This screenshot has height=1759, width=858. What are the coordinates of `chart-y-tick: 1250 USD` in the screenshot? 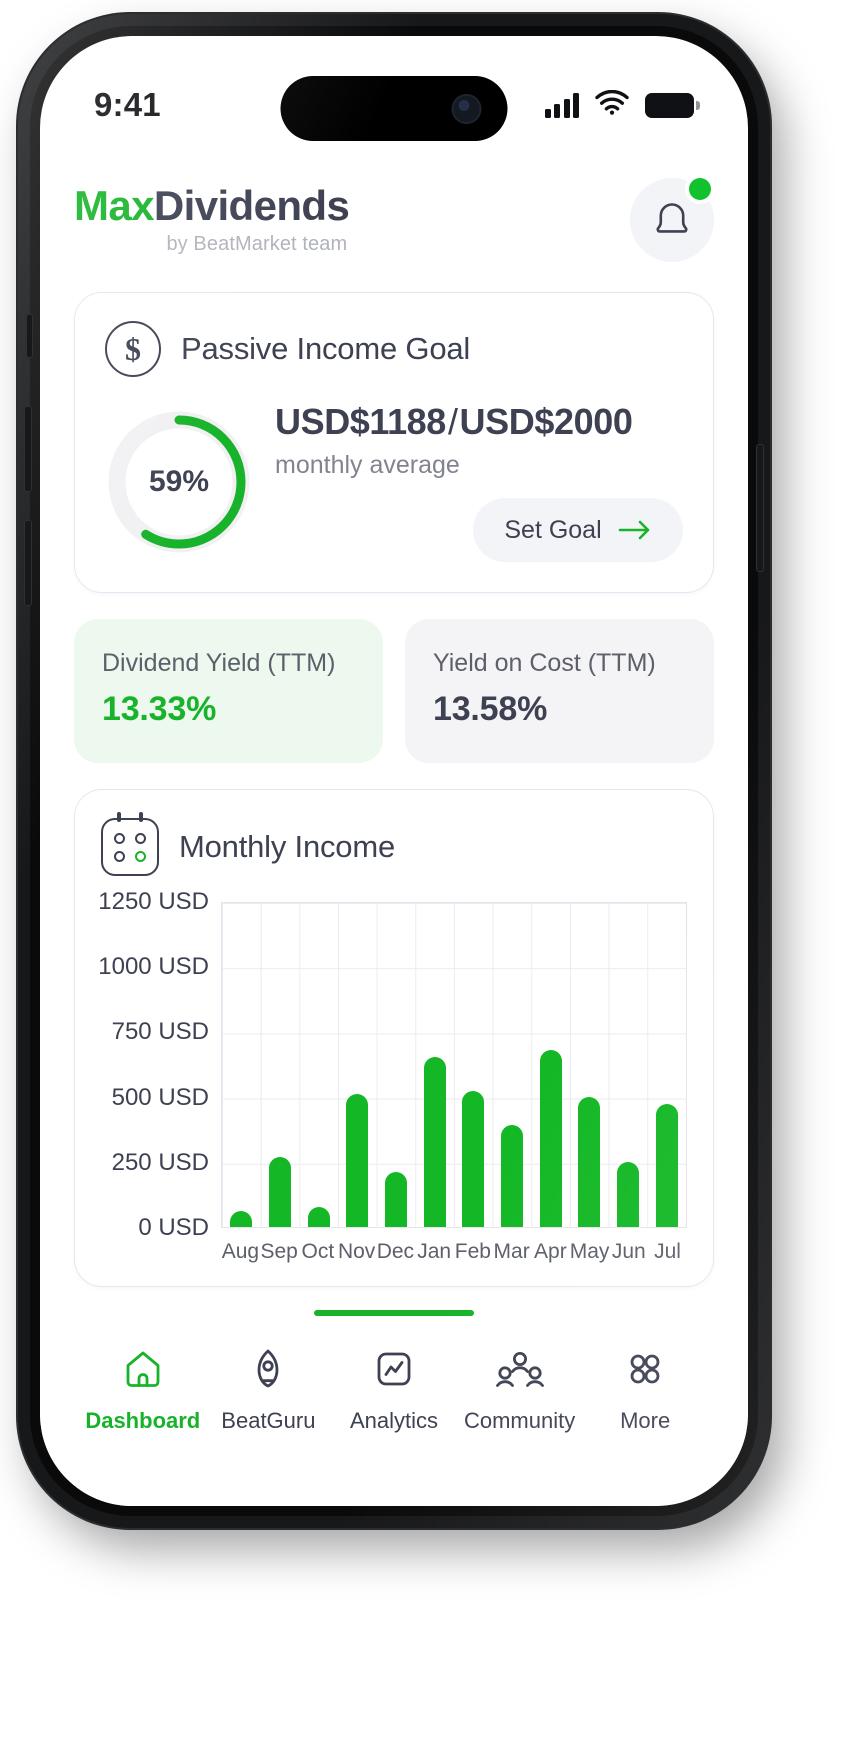 It's located at (153, 901).